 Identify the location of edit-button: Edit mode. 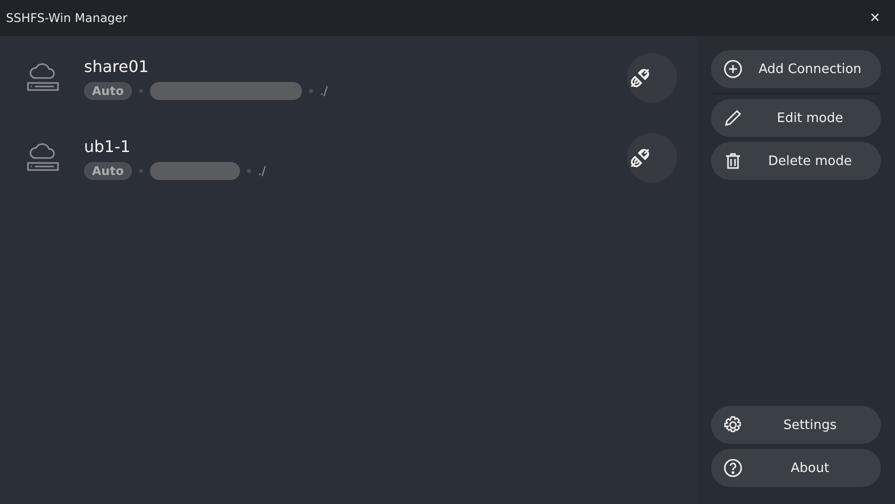
(796, 118).